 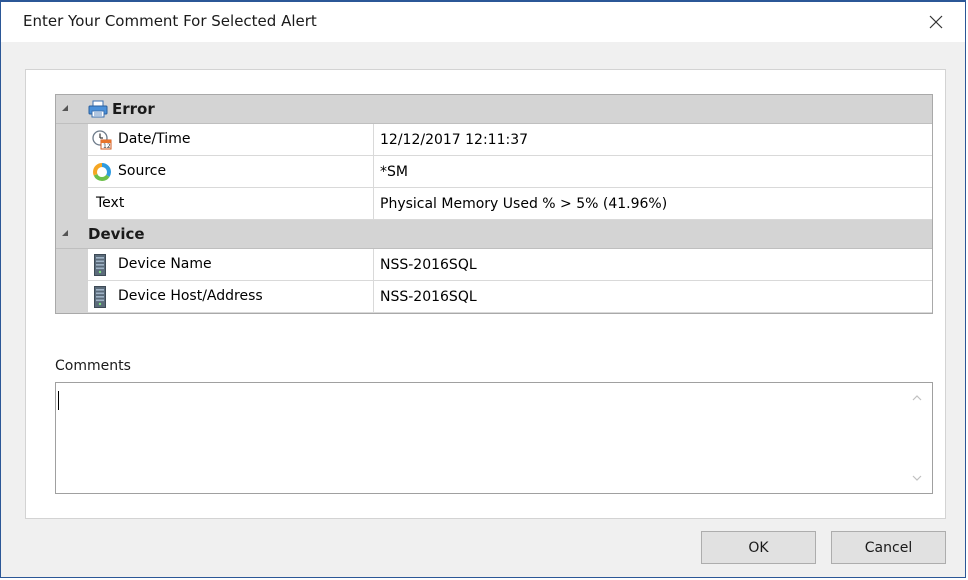 What do you see at coordinates (93, 366) in the screenshot?
I see `comments-label: Comments` at bounding box center [93, 366].